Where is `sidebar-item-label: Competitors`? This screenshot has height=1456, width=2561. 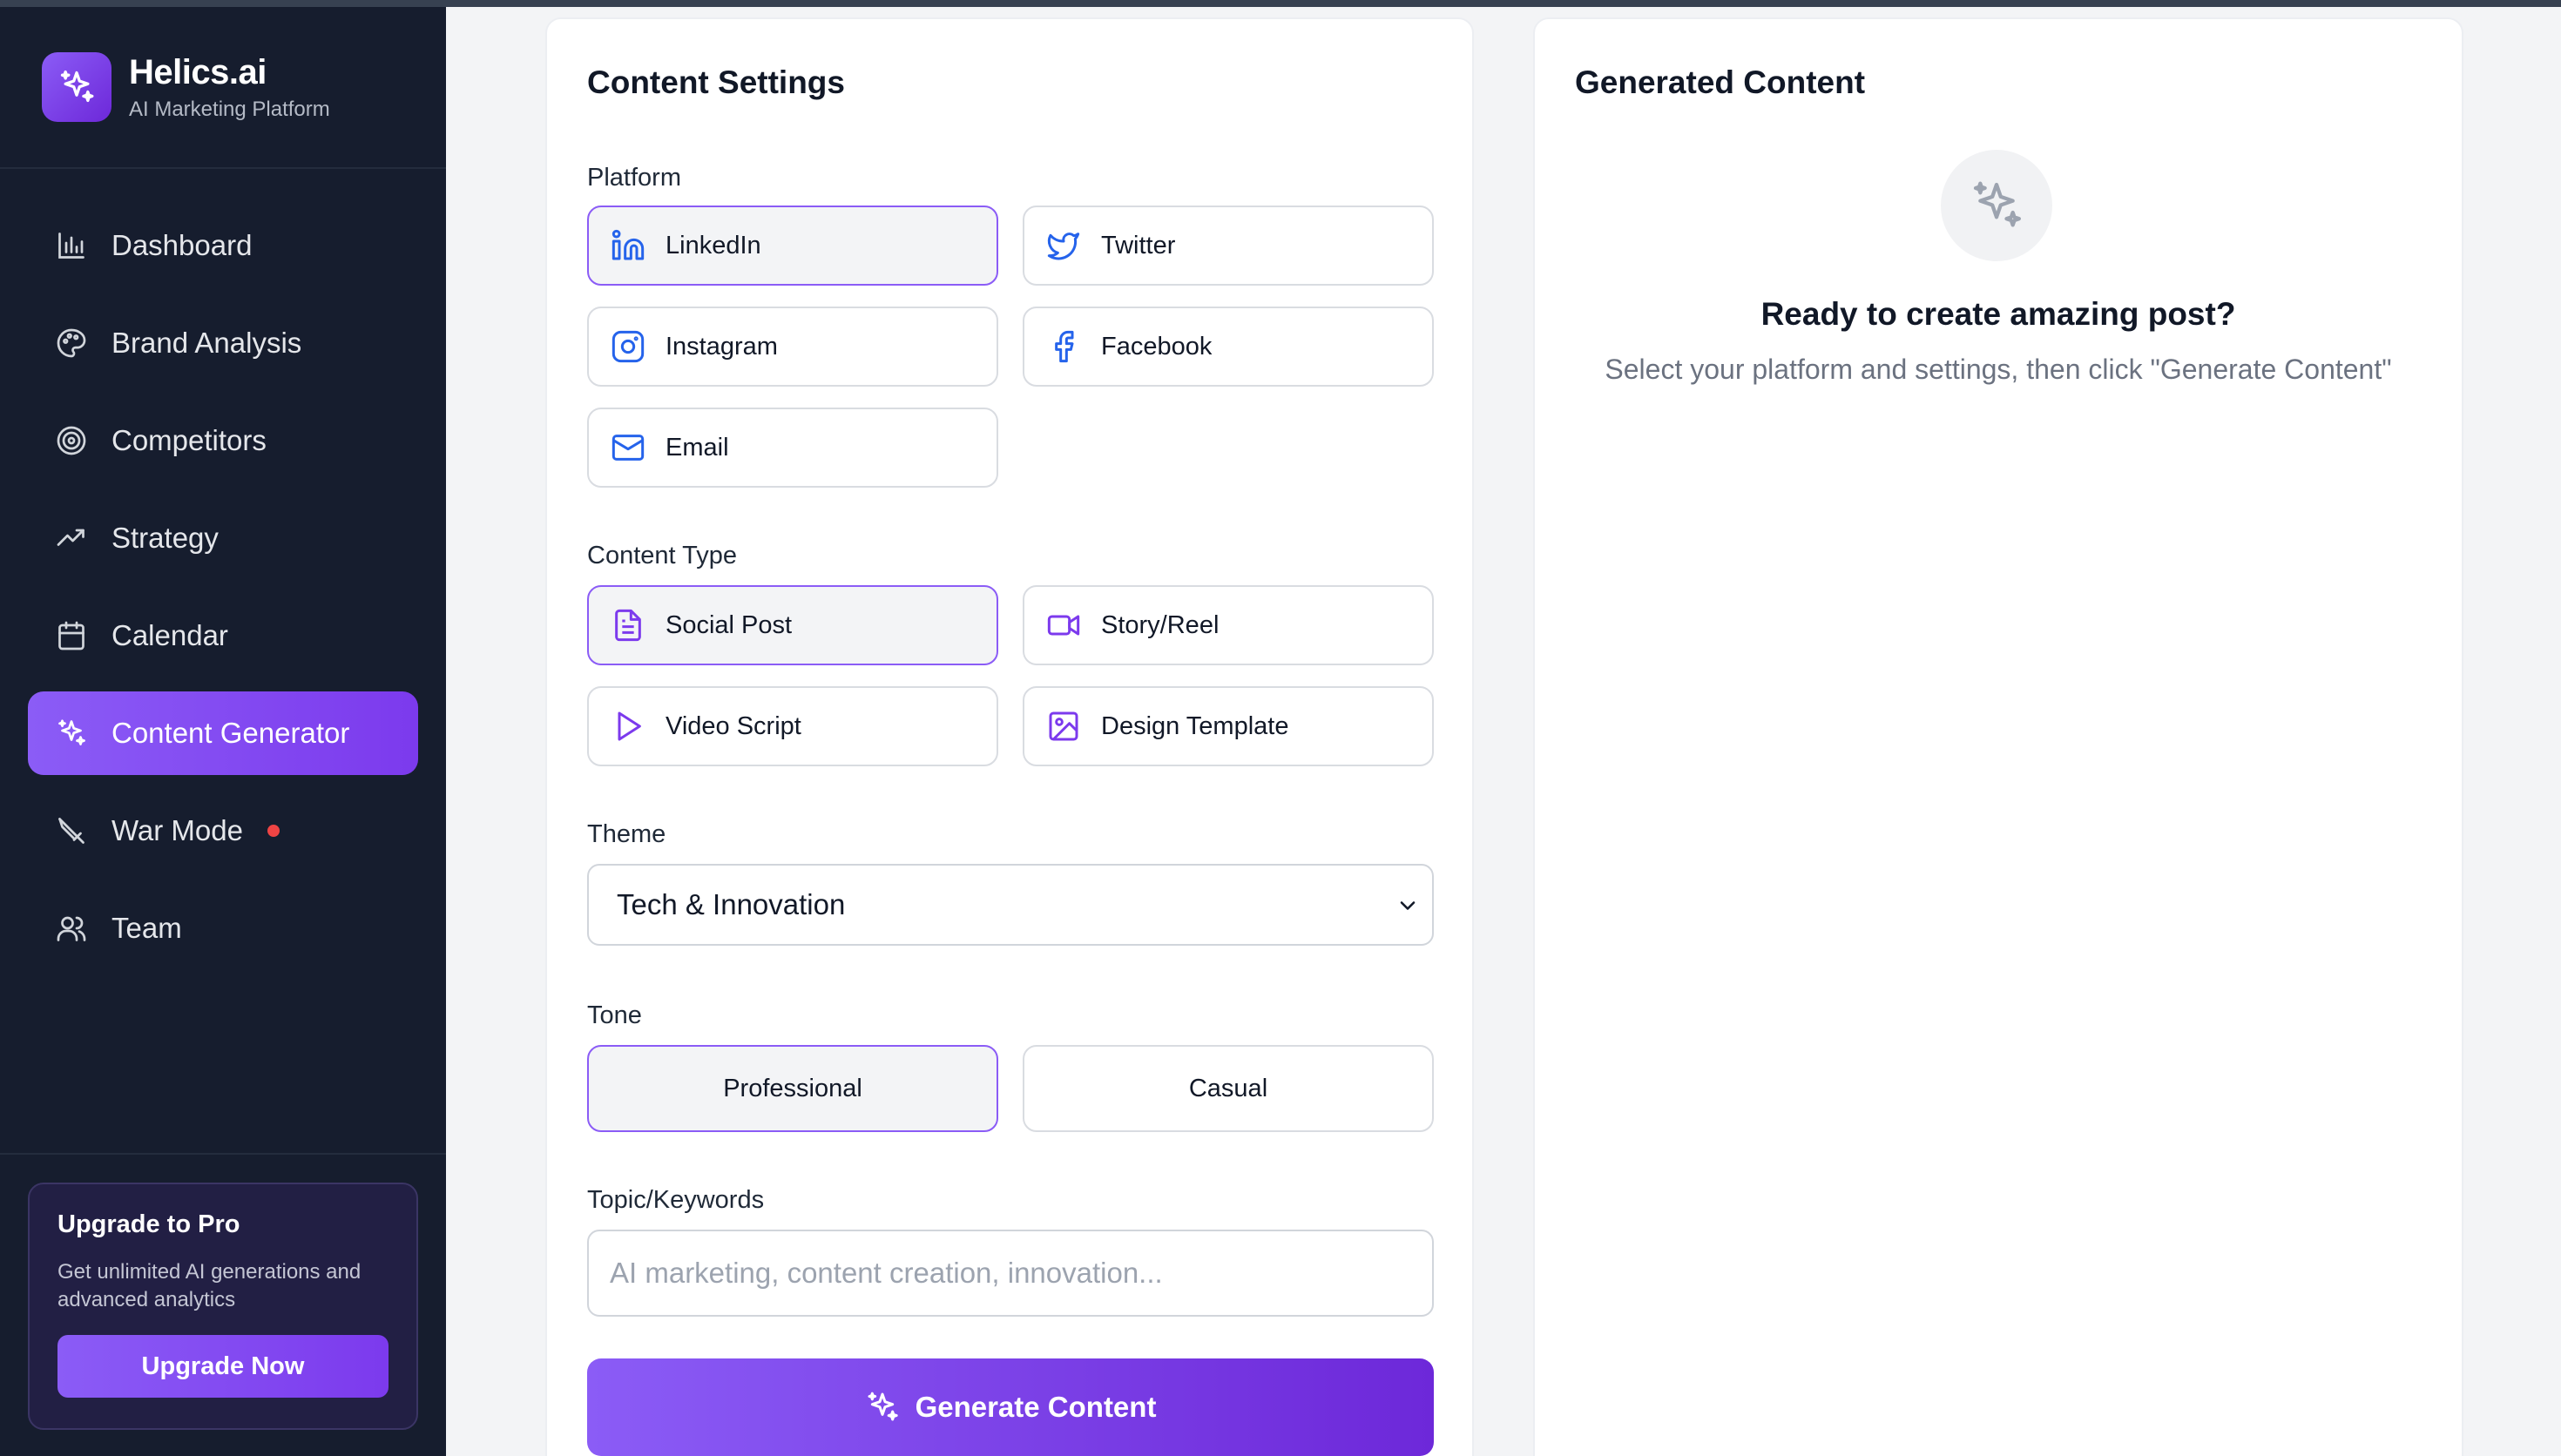 sidebar-item-label: Competitors is located at coordinates (189, 440).